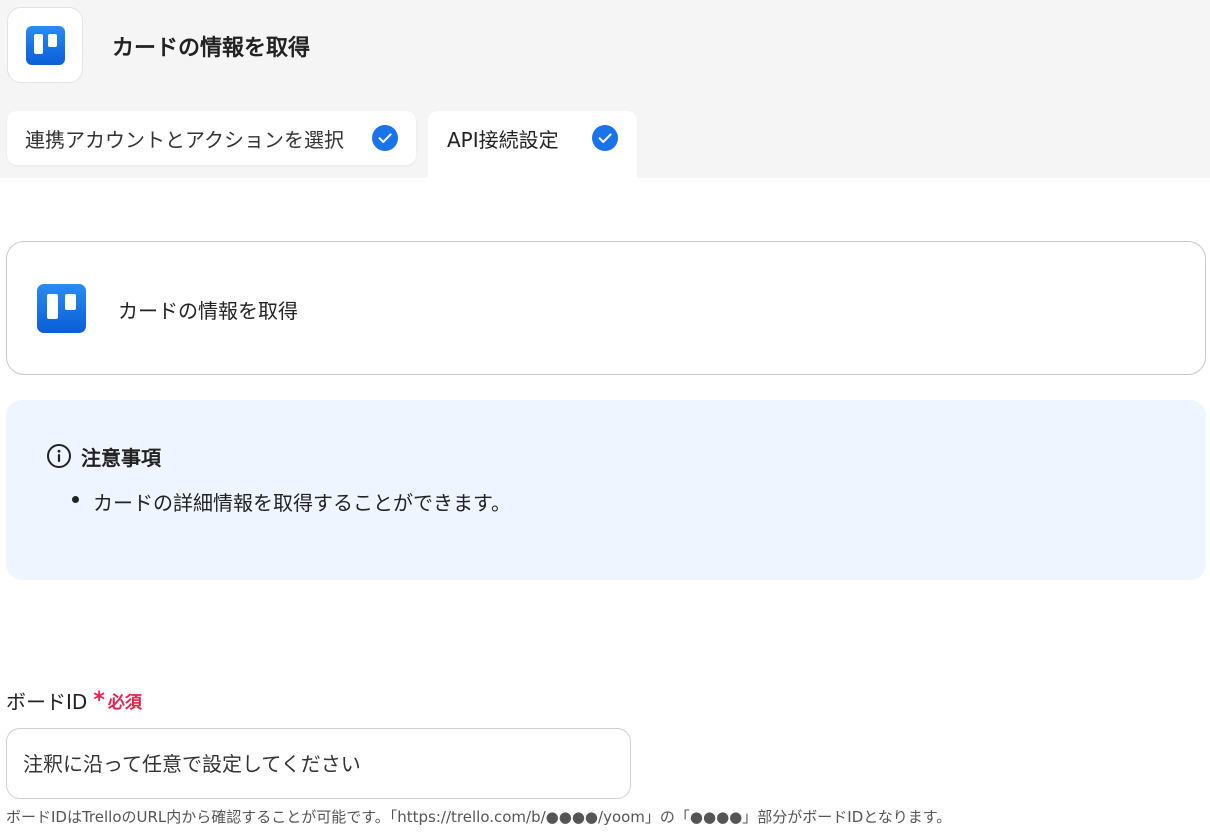 The image size is (1210, 835). I want to click on page-title: カードの情報を取得, so click(211, 48).